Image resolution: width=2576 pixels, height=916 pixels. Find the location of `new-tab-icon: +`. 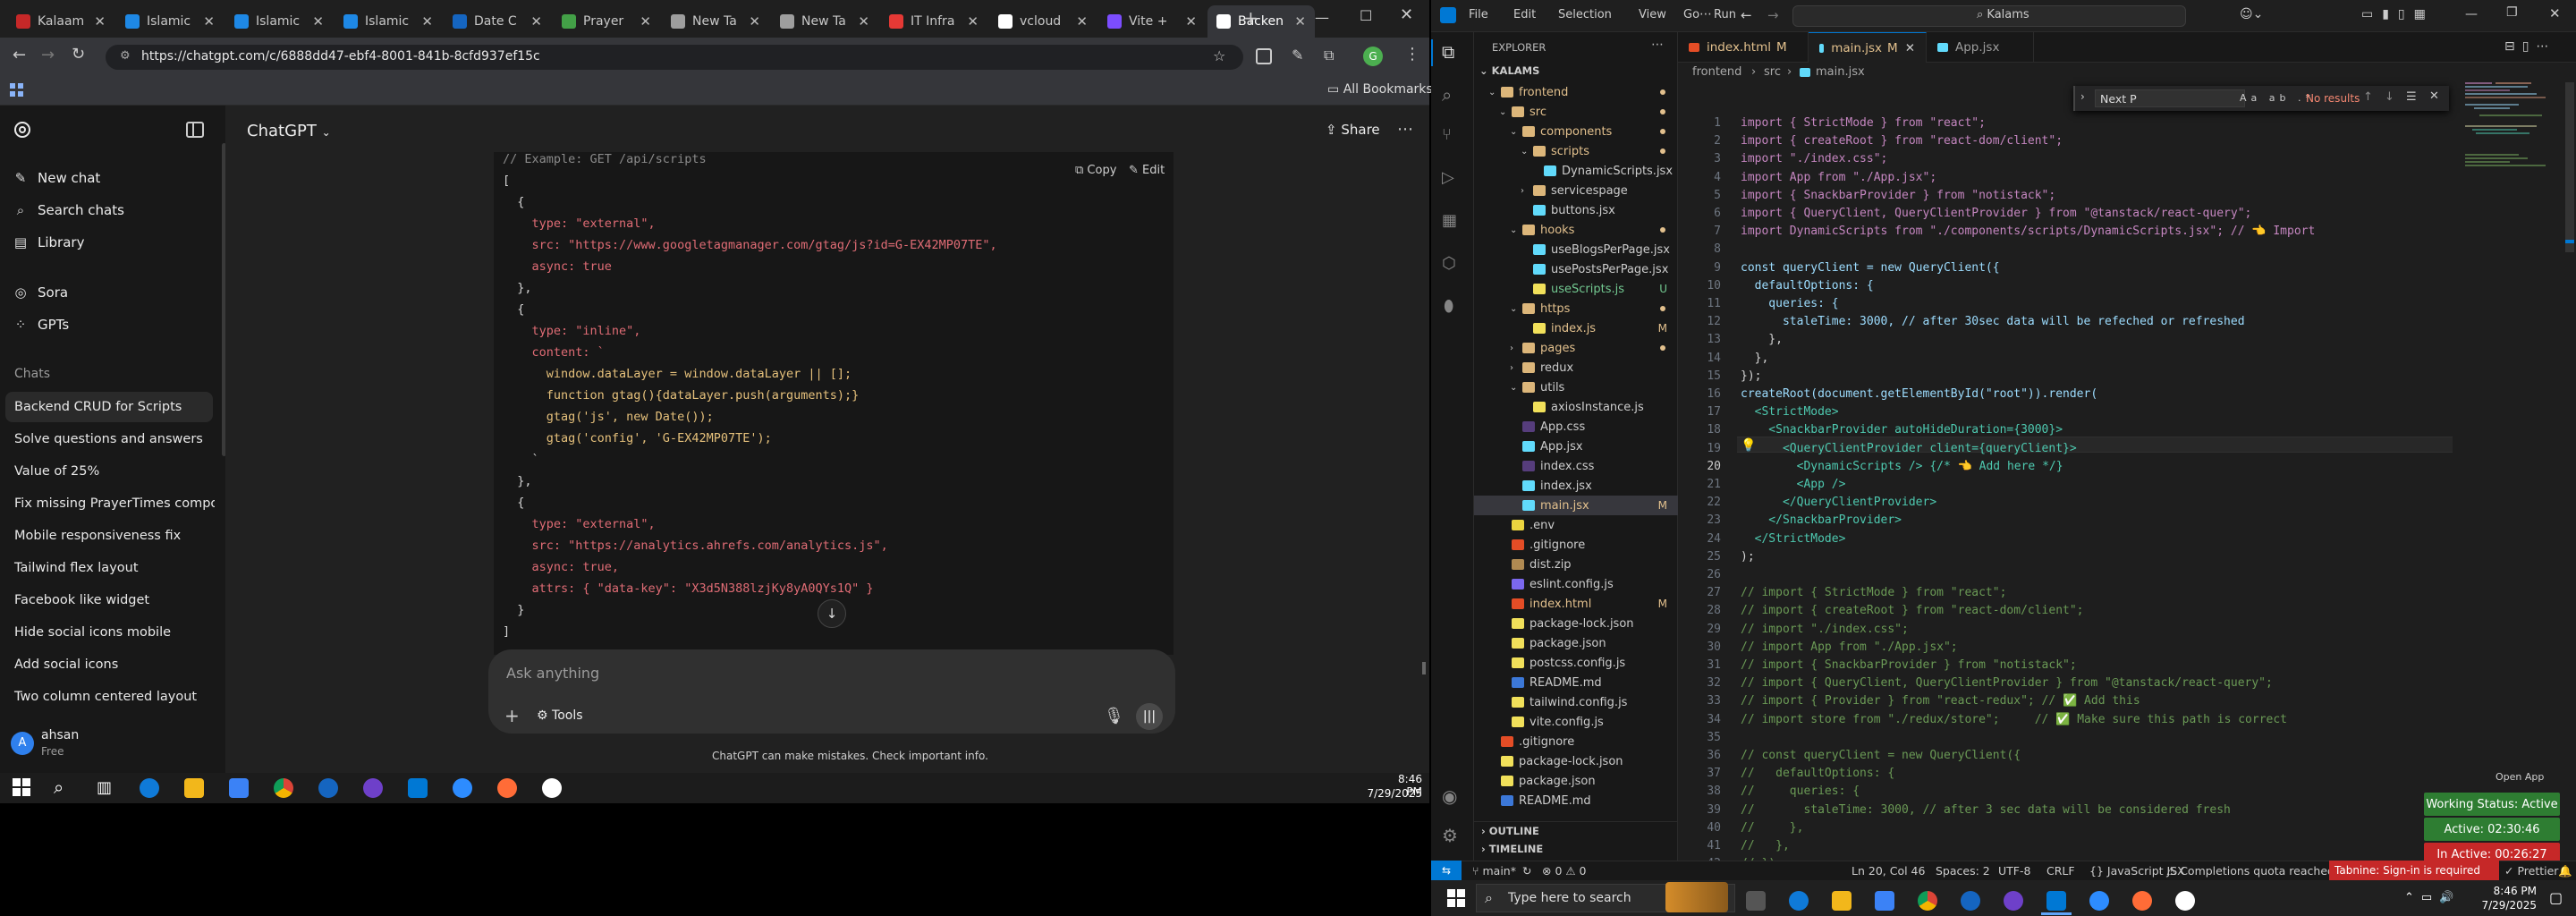

new-tab-icon: + is located at coordinates (1250, 18).